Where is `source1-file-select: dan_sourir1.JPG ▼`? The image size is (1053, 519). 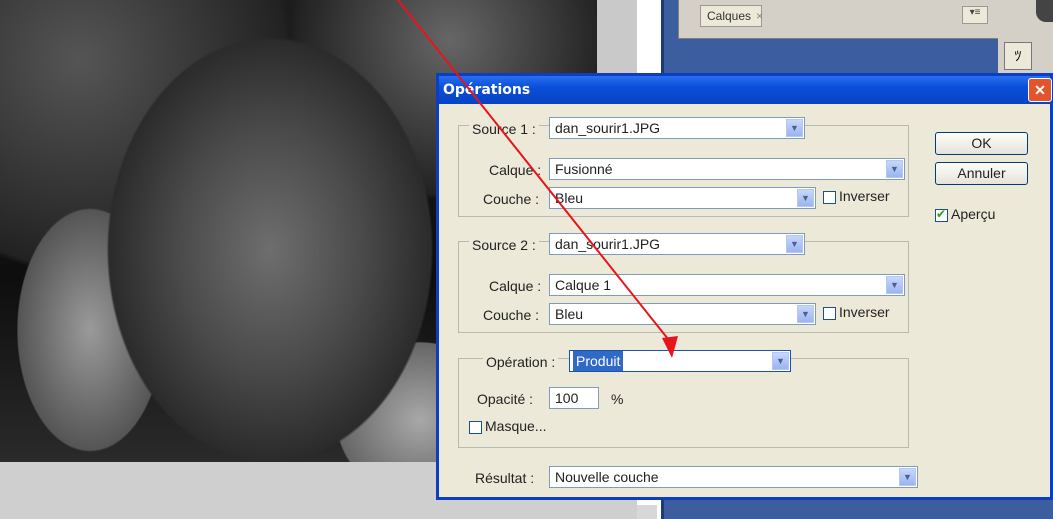 source1-file-select: dan_sourir1.JPG ▼ is located at coordinates (677, 128).